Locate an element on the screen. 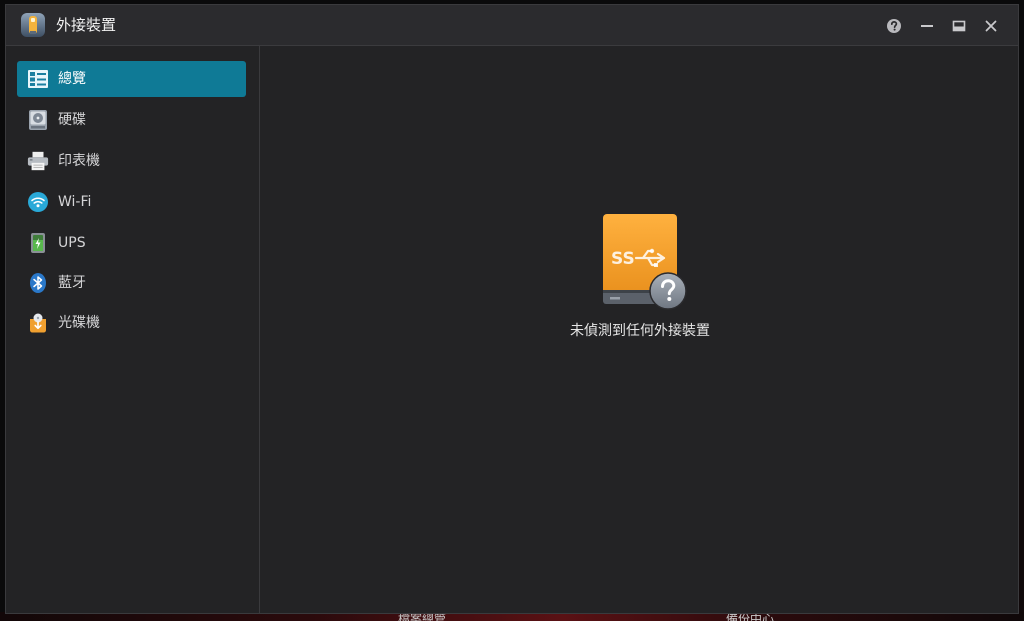 Image resolution: width=1024 pixels, height=621 pixels. close-button is located at coordinates (991, 26).